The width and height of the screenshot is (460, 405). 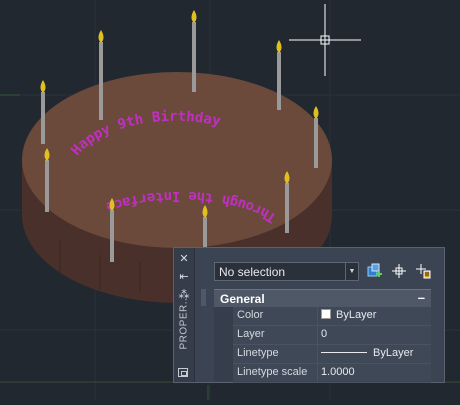 I want to click on property-row-layer: Layer 0, so click(x=332, y=335).